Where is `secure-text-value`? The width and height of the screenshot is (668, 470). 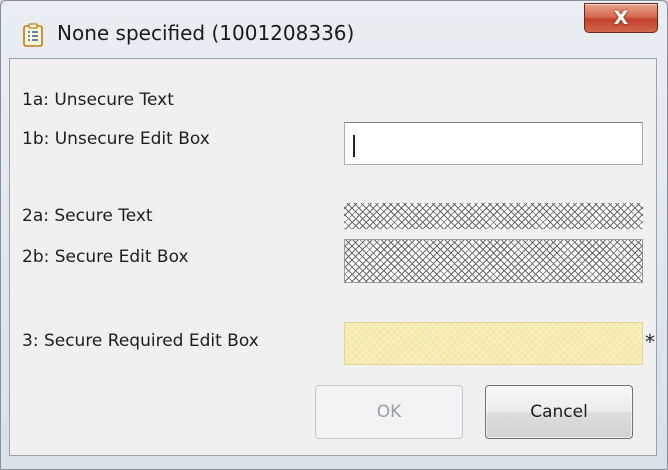 secure-text-value is located at coordinates (493, 216).